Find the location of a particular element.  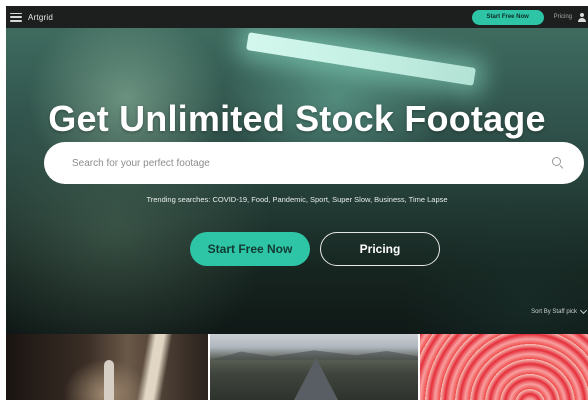

search-bar is located at coordinates (314, 163).